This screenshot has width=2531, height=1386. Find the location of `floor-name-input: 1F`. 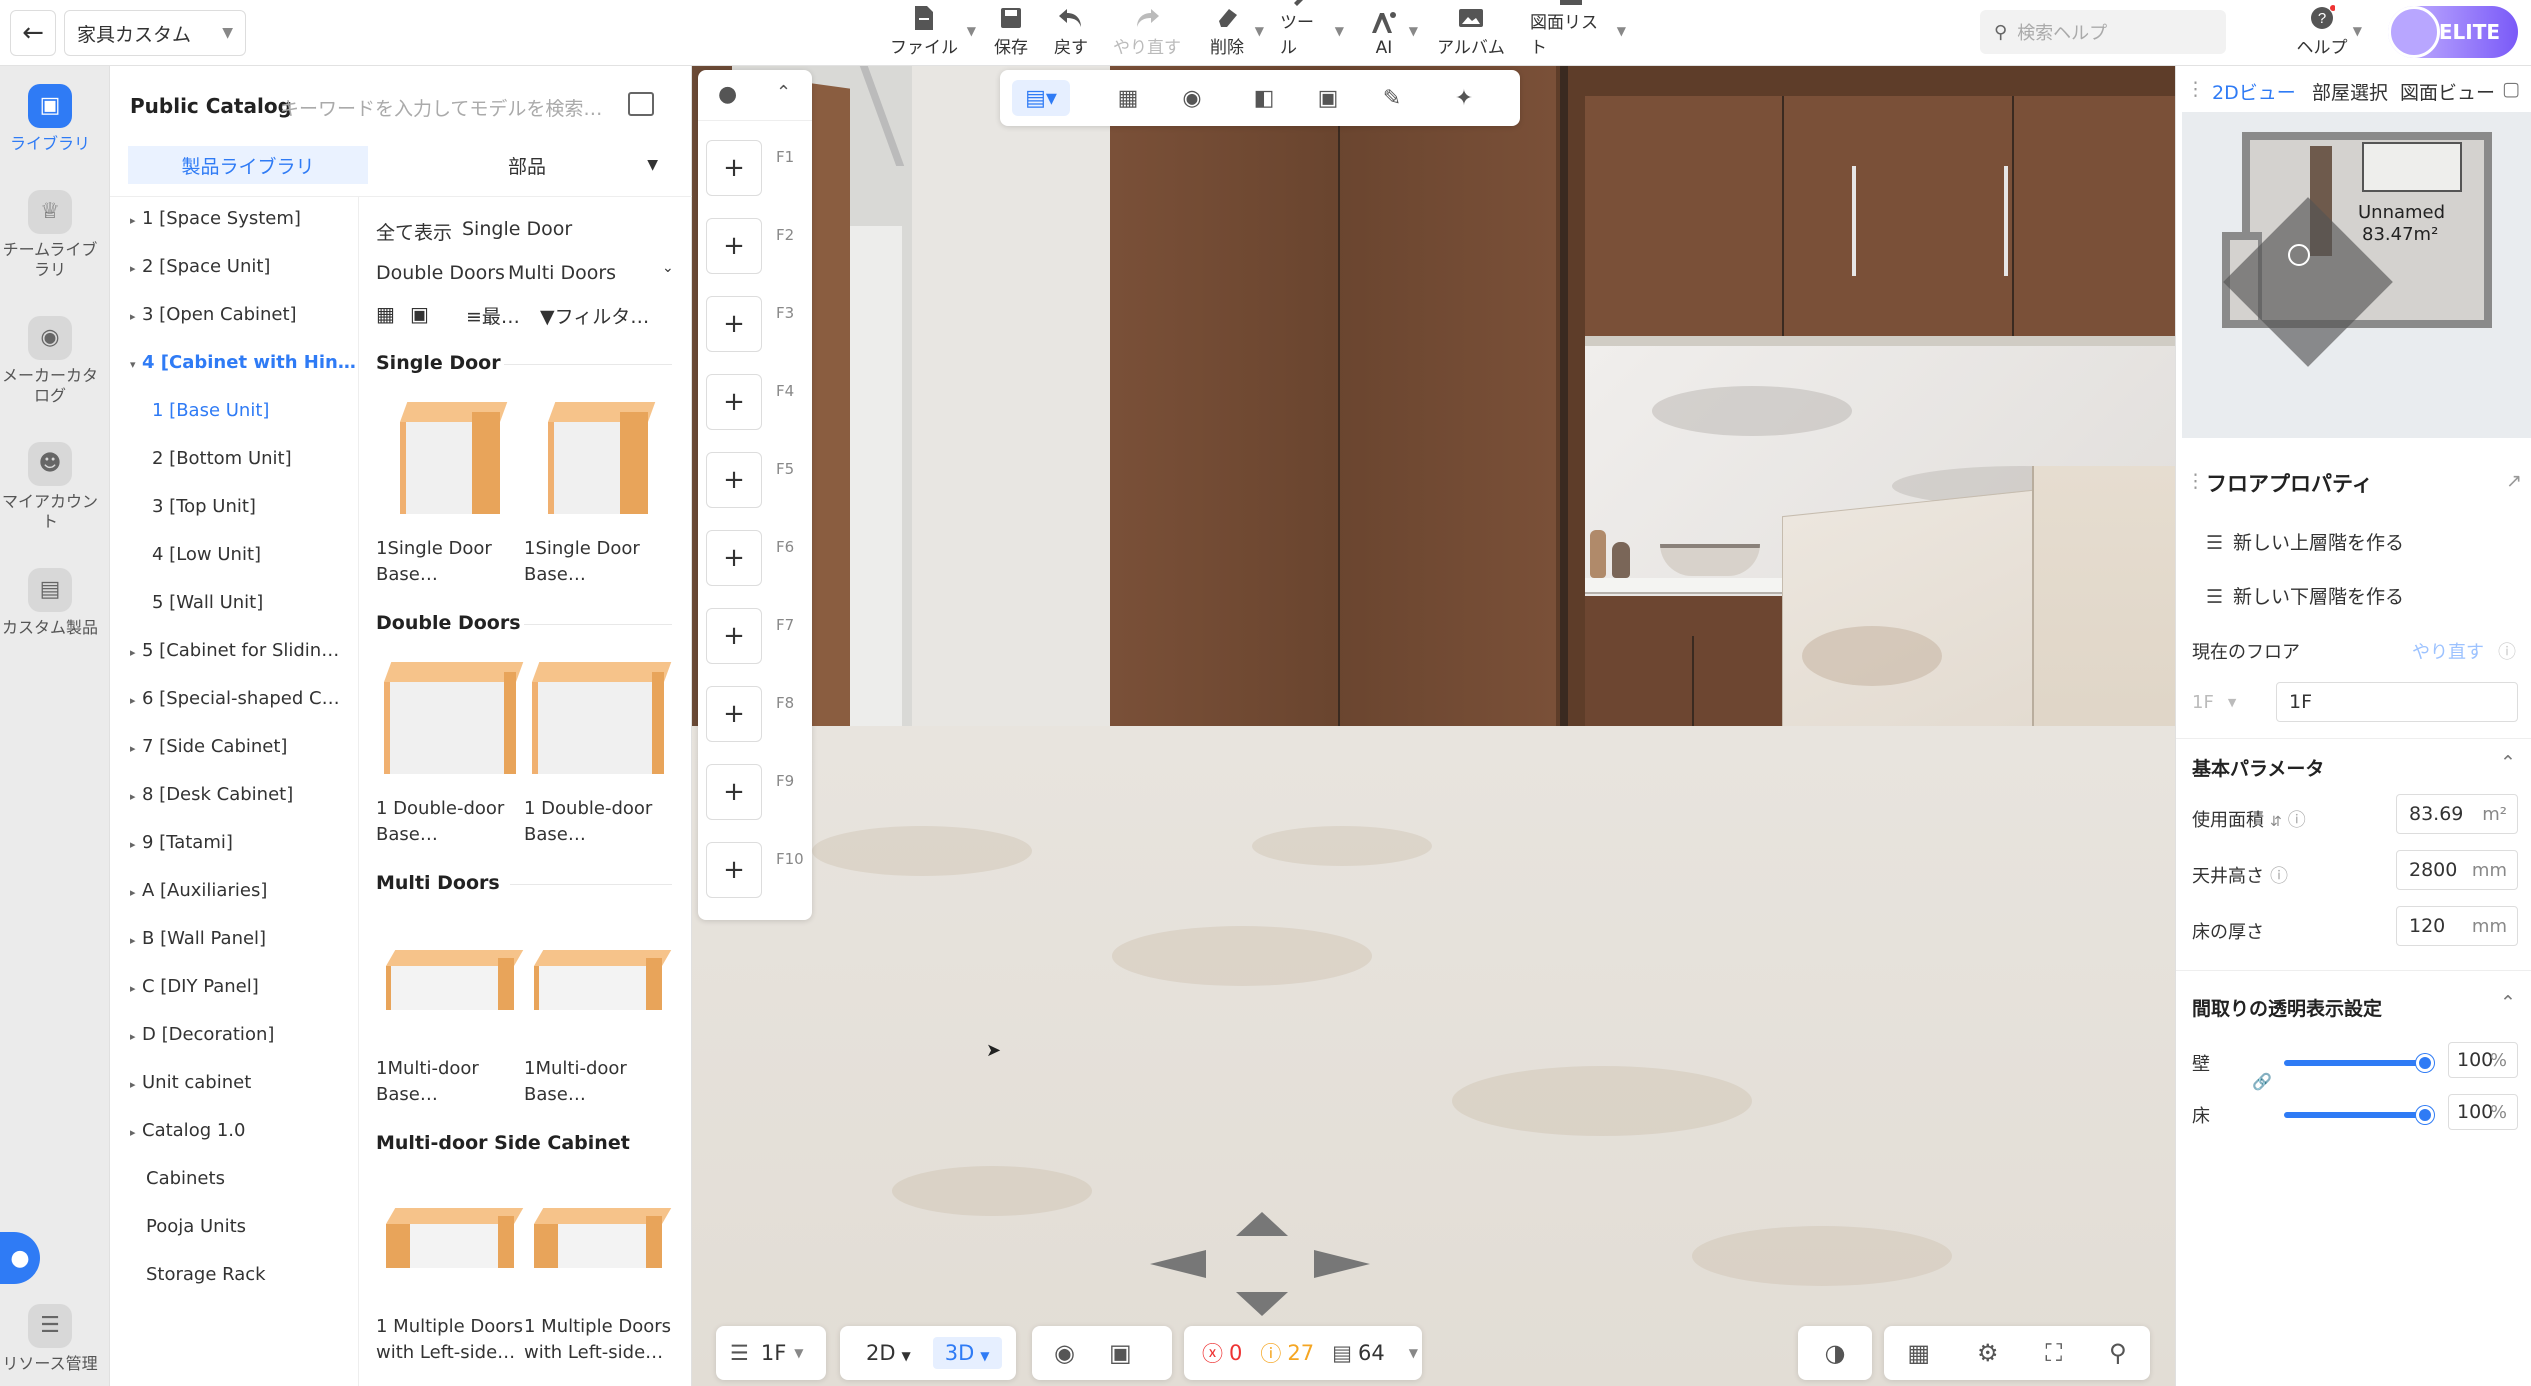

floor-name-input: 1F is located at coordinates (2397, 702).